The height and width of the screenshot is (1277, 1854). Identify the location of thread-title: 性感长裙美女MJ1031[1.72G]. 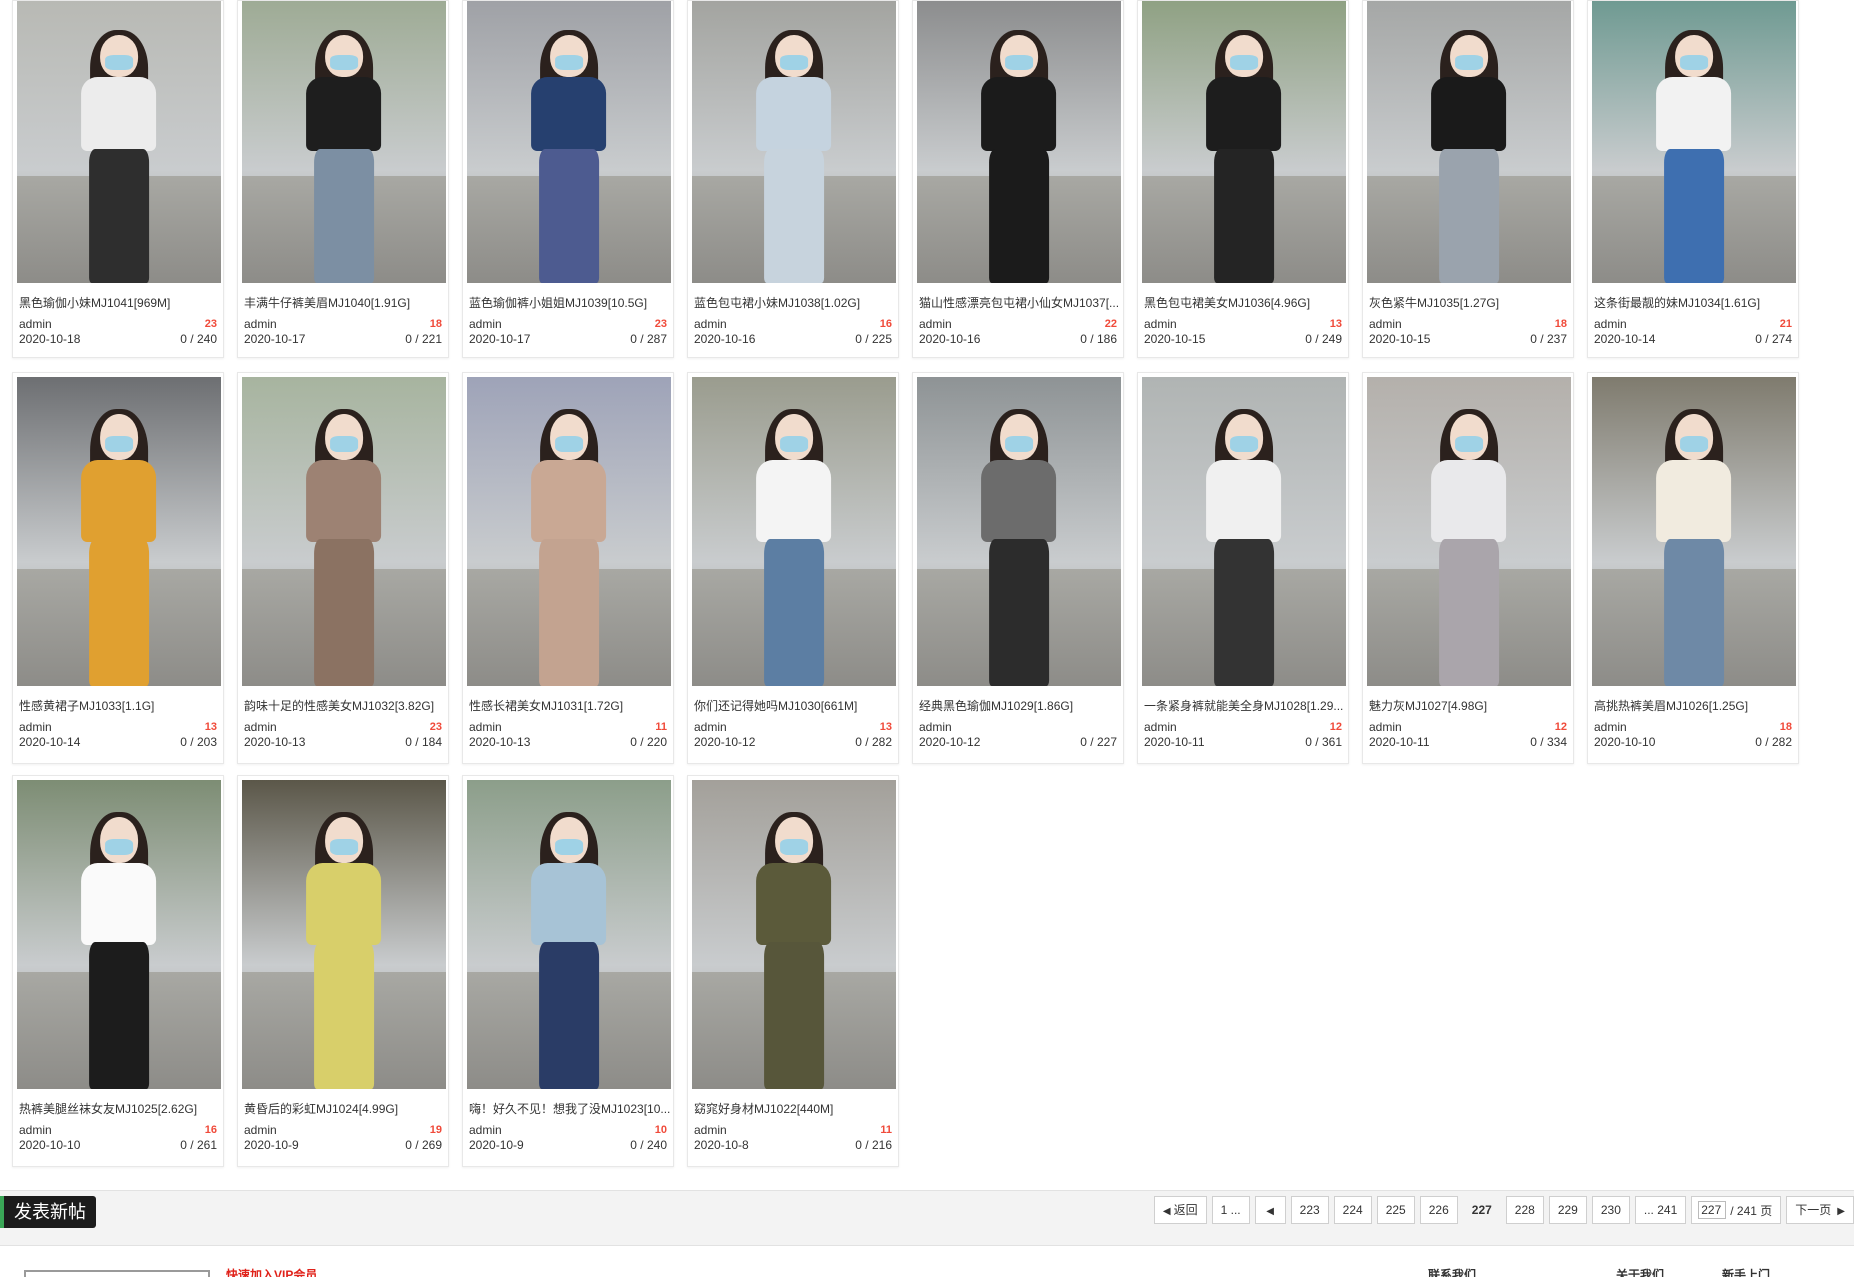
(568, 706).